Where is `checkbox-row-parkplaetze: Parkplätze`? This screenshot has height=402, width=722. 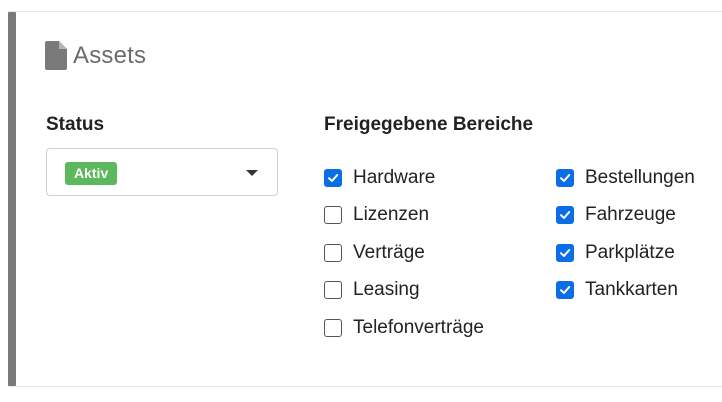 checkbox-row-parkplaetze: Parkplätze is located at coordinates (615, 253).